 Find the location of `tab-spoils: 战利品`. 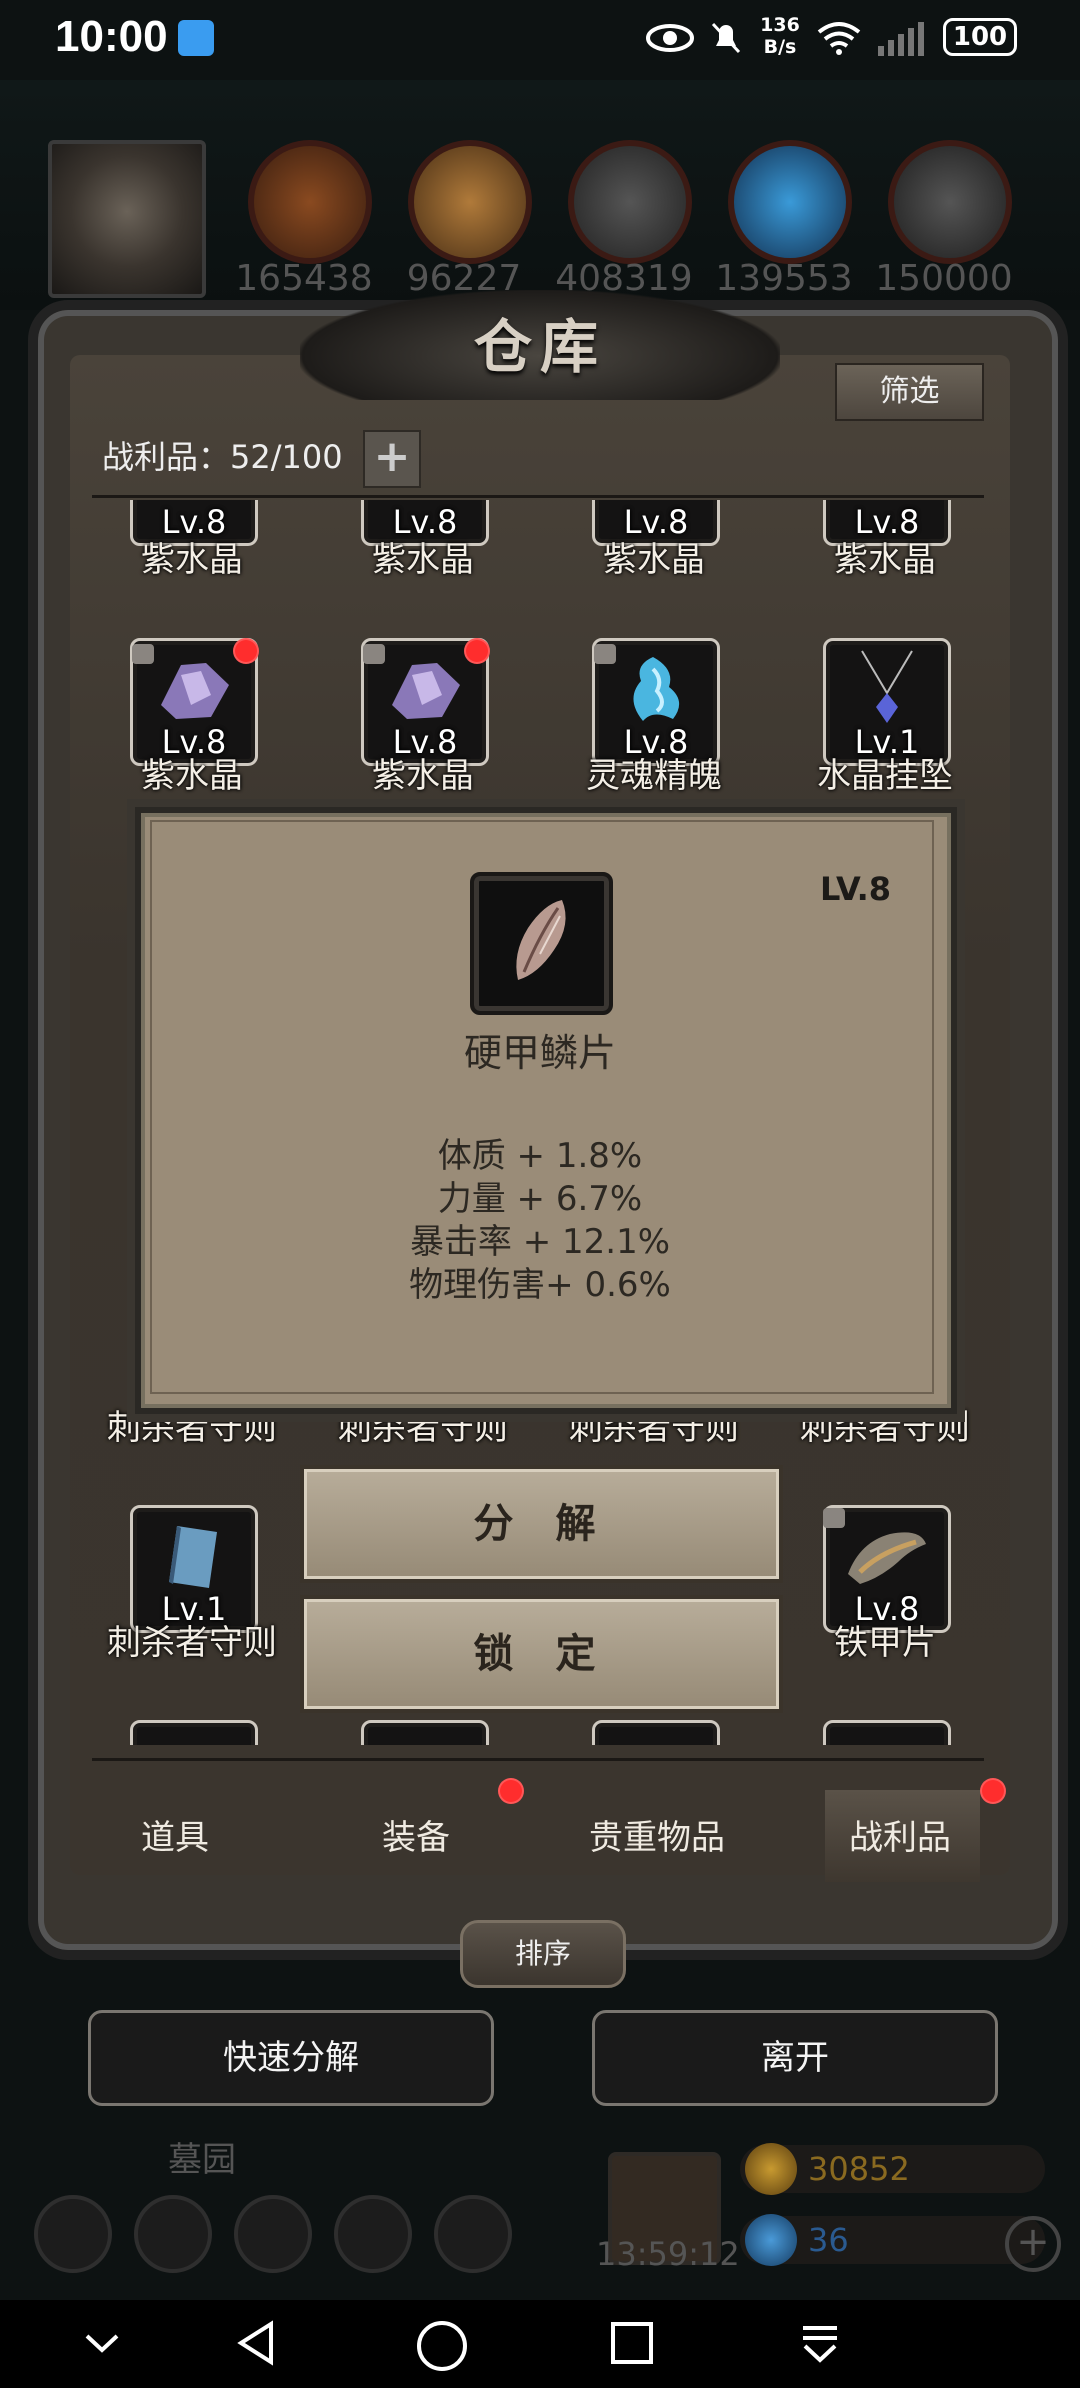

tab-spoils: 战利品 is located at coordinates (900, 1834).